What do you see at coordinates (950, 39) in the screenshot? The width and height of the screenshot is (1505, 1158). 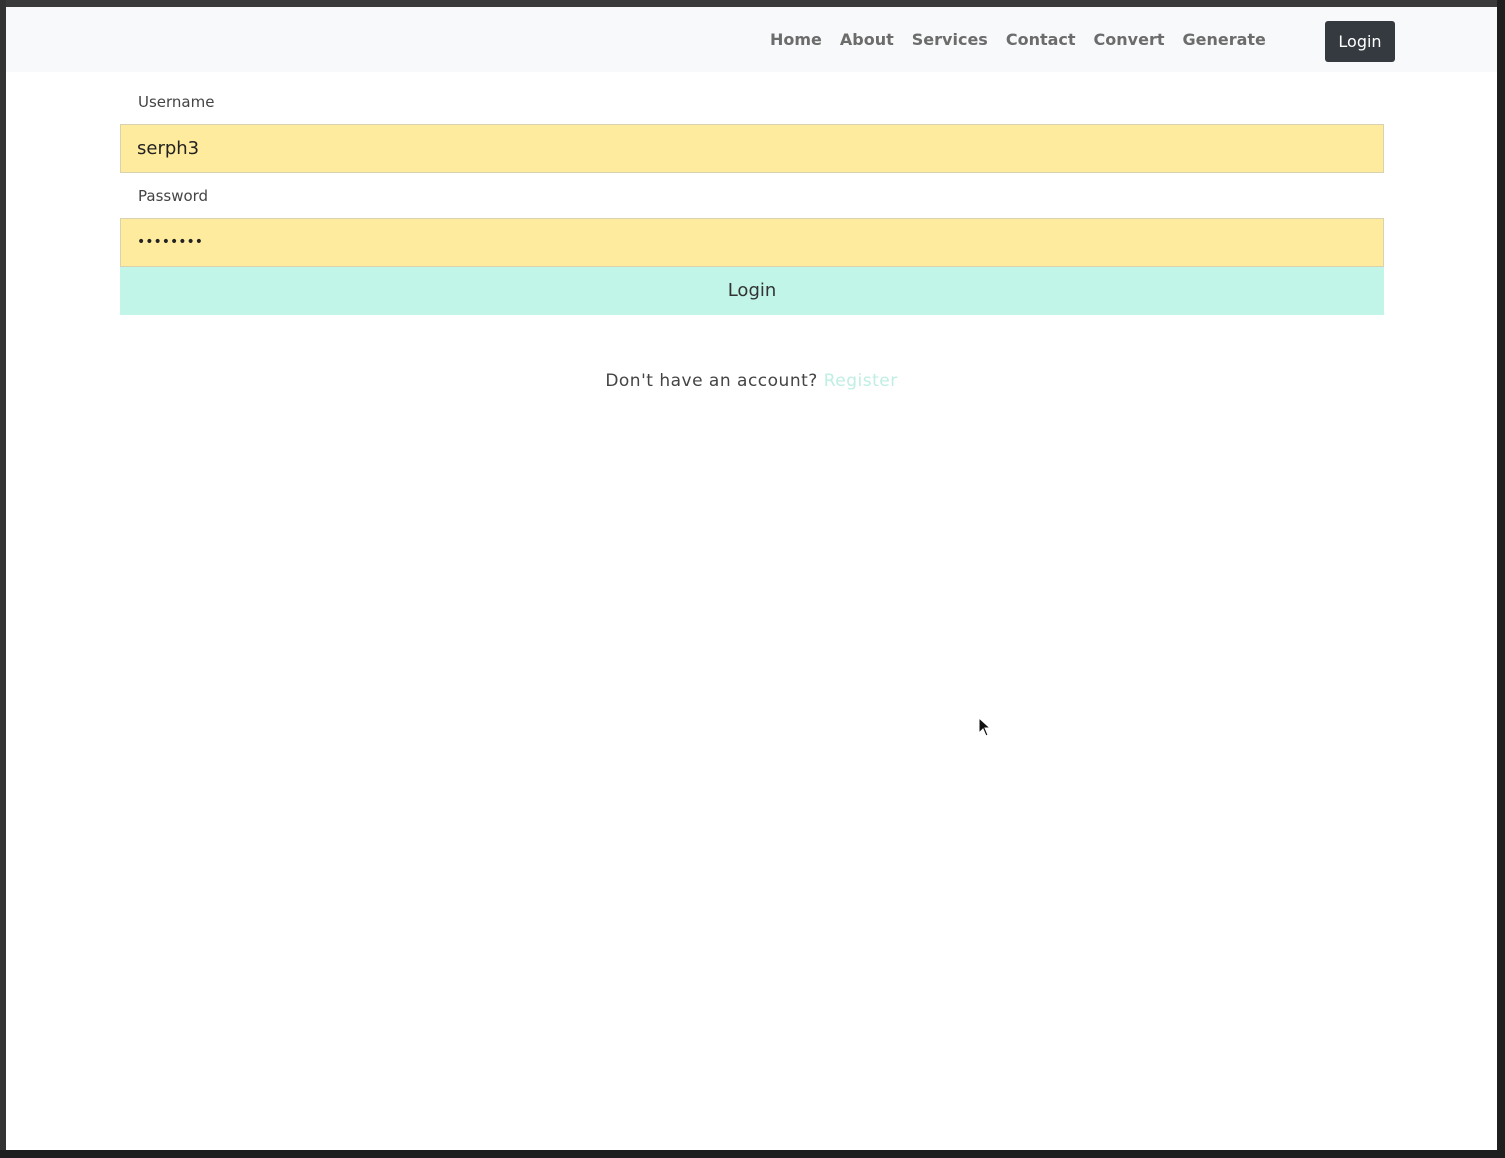 I see `nav-link-services: Services` at bounding box center [950, 39].